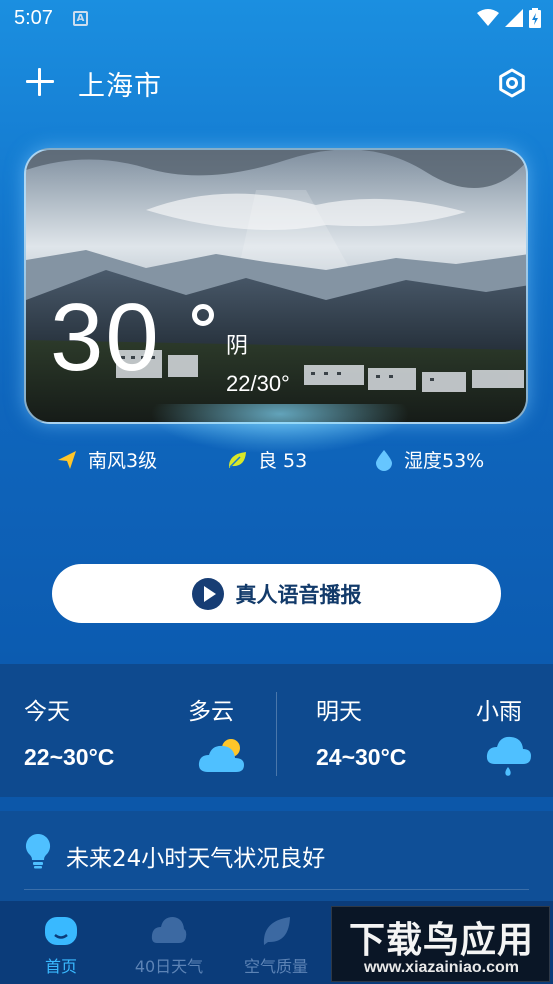 This screenshot has height=984, width=553. Describe the element at coordinates (276, 18) in the screenshot. I see `status-bar: 5:07 A` at that location.